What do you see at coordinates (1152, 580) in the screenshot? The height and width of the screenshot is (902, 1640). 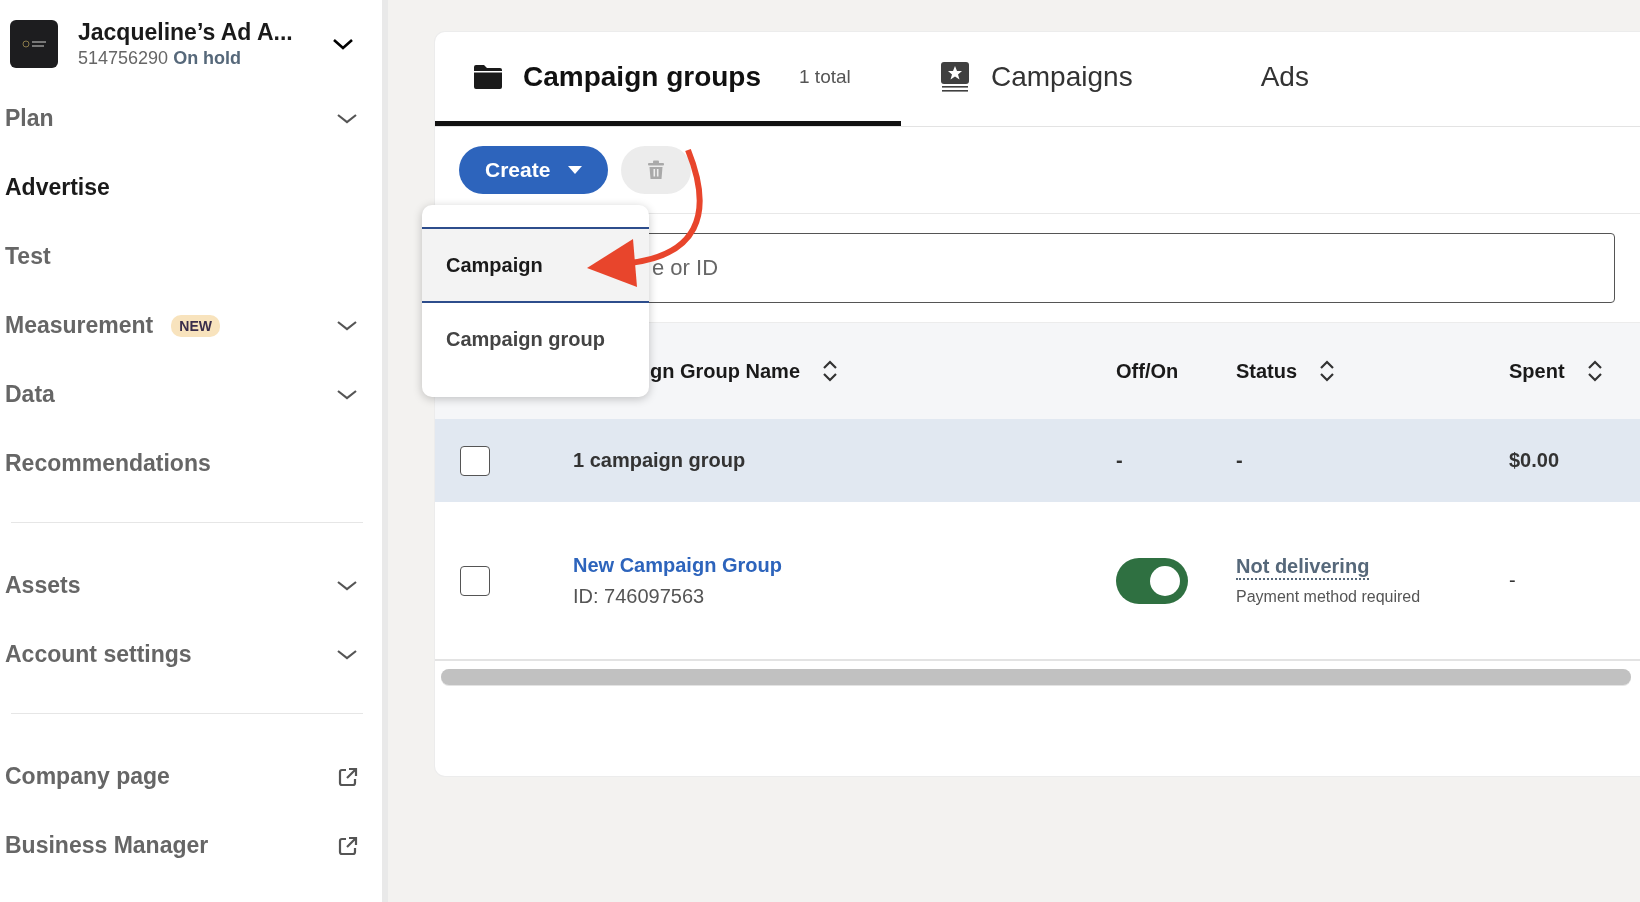 I see `toggle-switch` at bounding box center [1152, 580].